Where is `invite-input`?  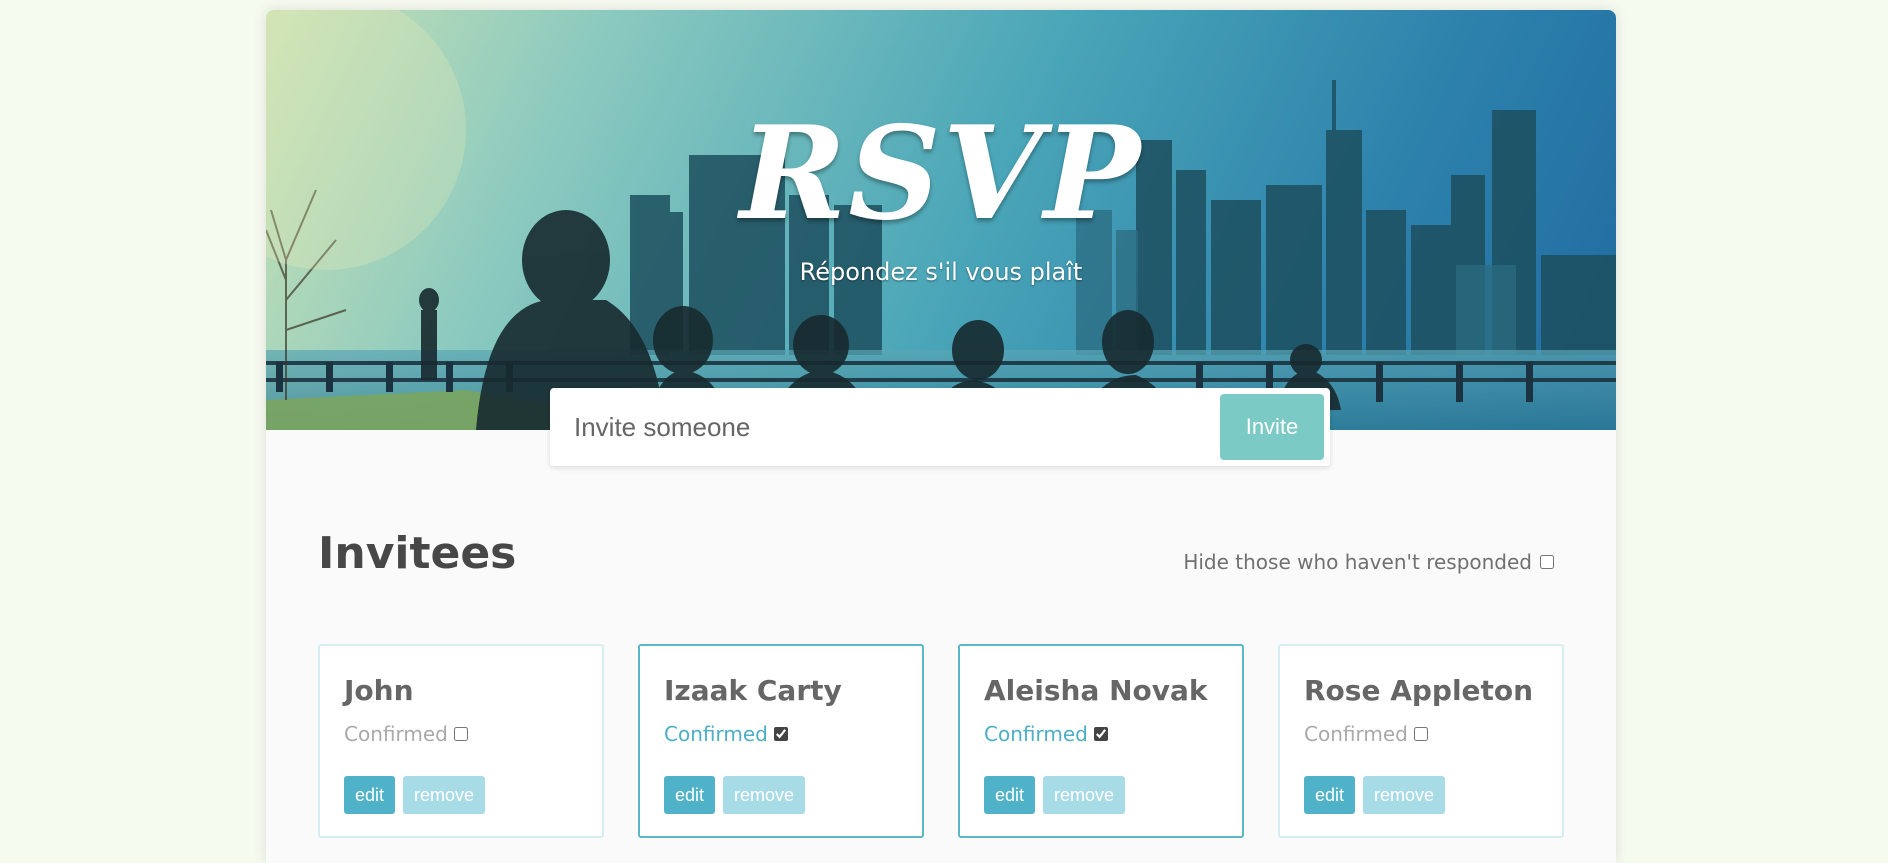 invite-input is located at coordinates (883, 427).